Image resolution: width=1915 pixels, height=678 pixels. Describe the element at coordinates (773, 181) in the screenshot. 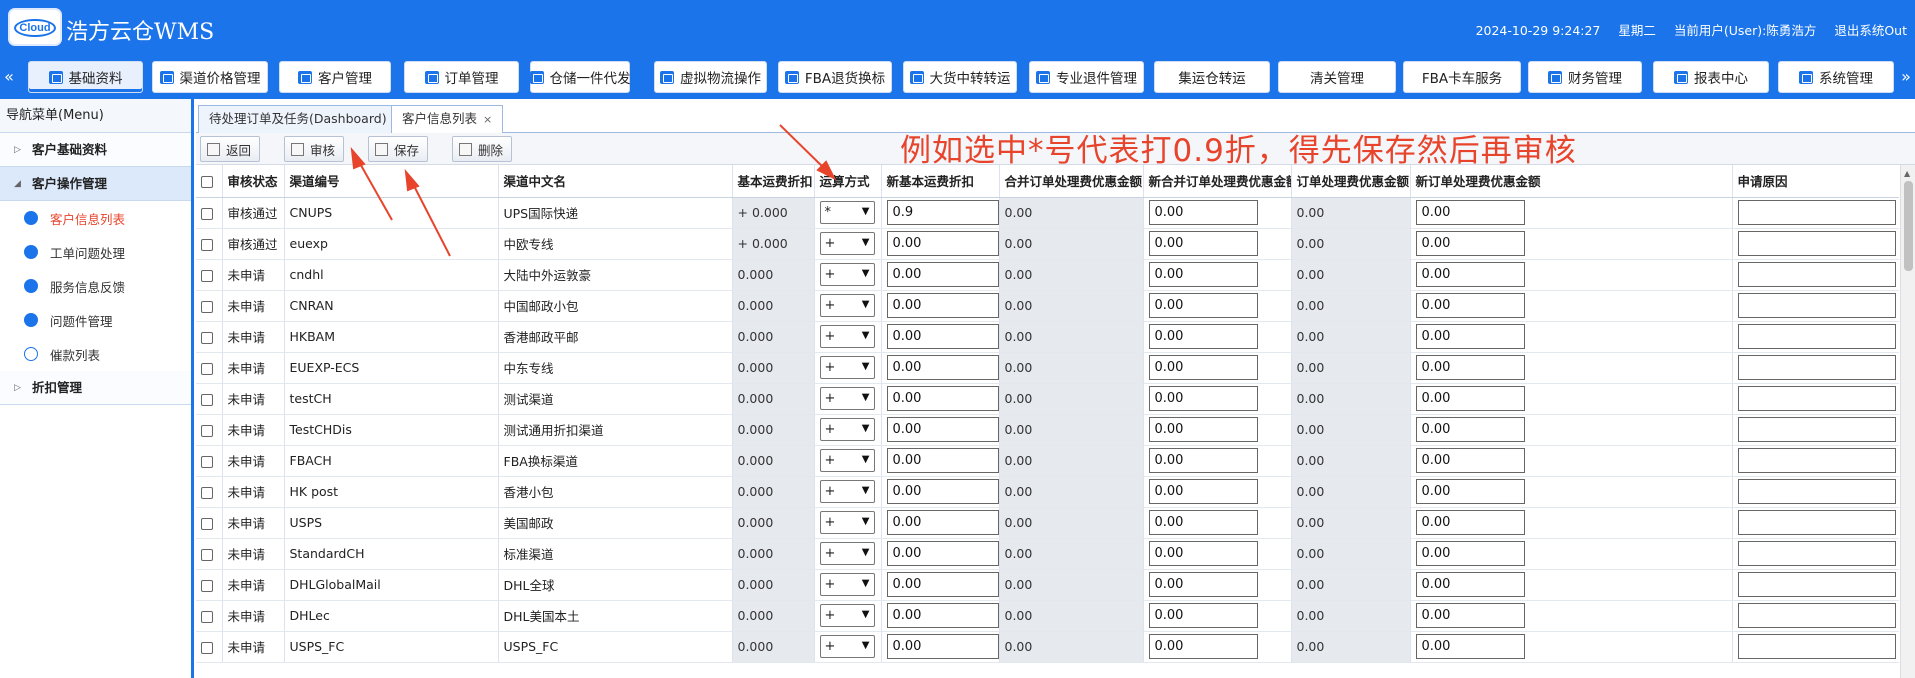

I see `col-base-discount: 基本运费折扣` at that location.